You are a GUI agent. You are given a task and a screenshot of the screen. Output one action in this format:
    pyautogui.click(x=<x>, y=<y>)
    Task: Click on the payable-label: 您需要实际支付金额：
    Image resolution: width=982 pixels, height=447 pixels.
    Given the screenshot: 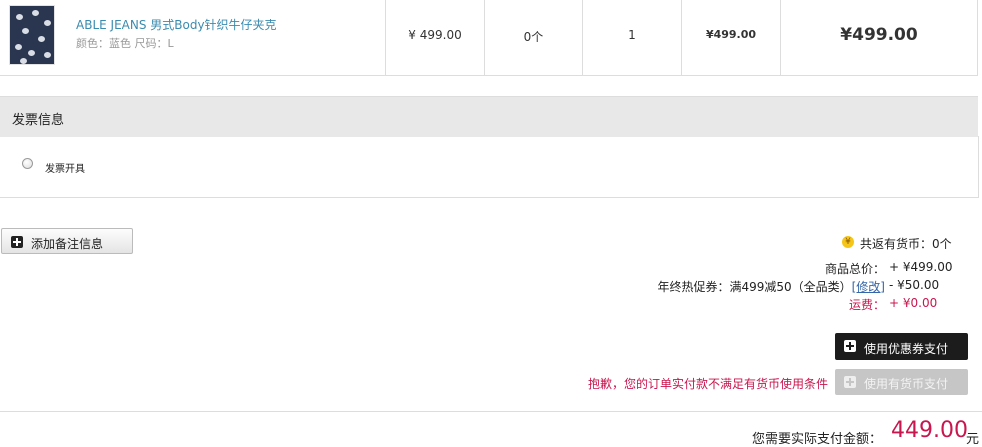 What is the action you would take?
    pyautogui.click(x=817, y=439)
    